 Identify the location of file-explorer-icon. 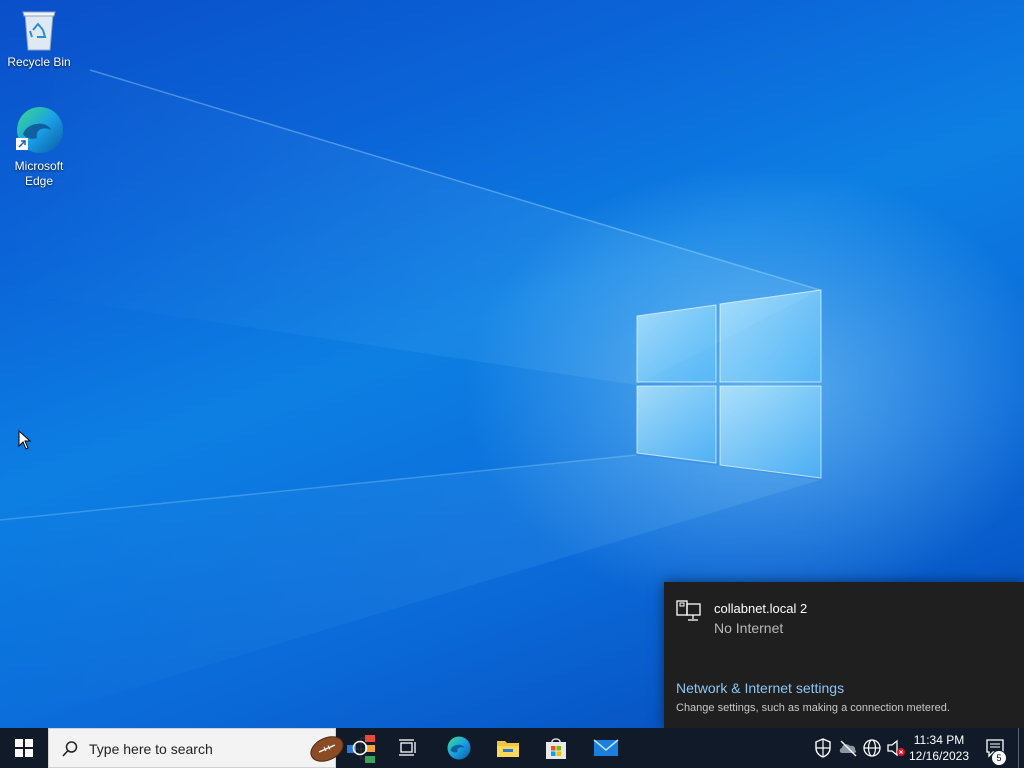
(508, 749).